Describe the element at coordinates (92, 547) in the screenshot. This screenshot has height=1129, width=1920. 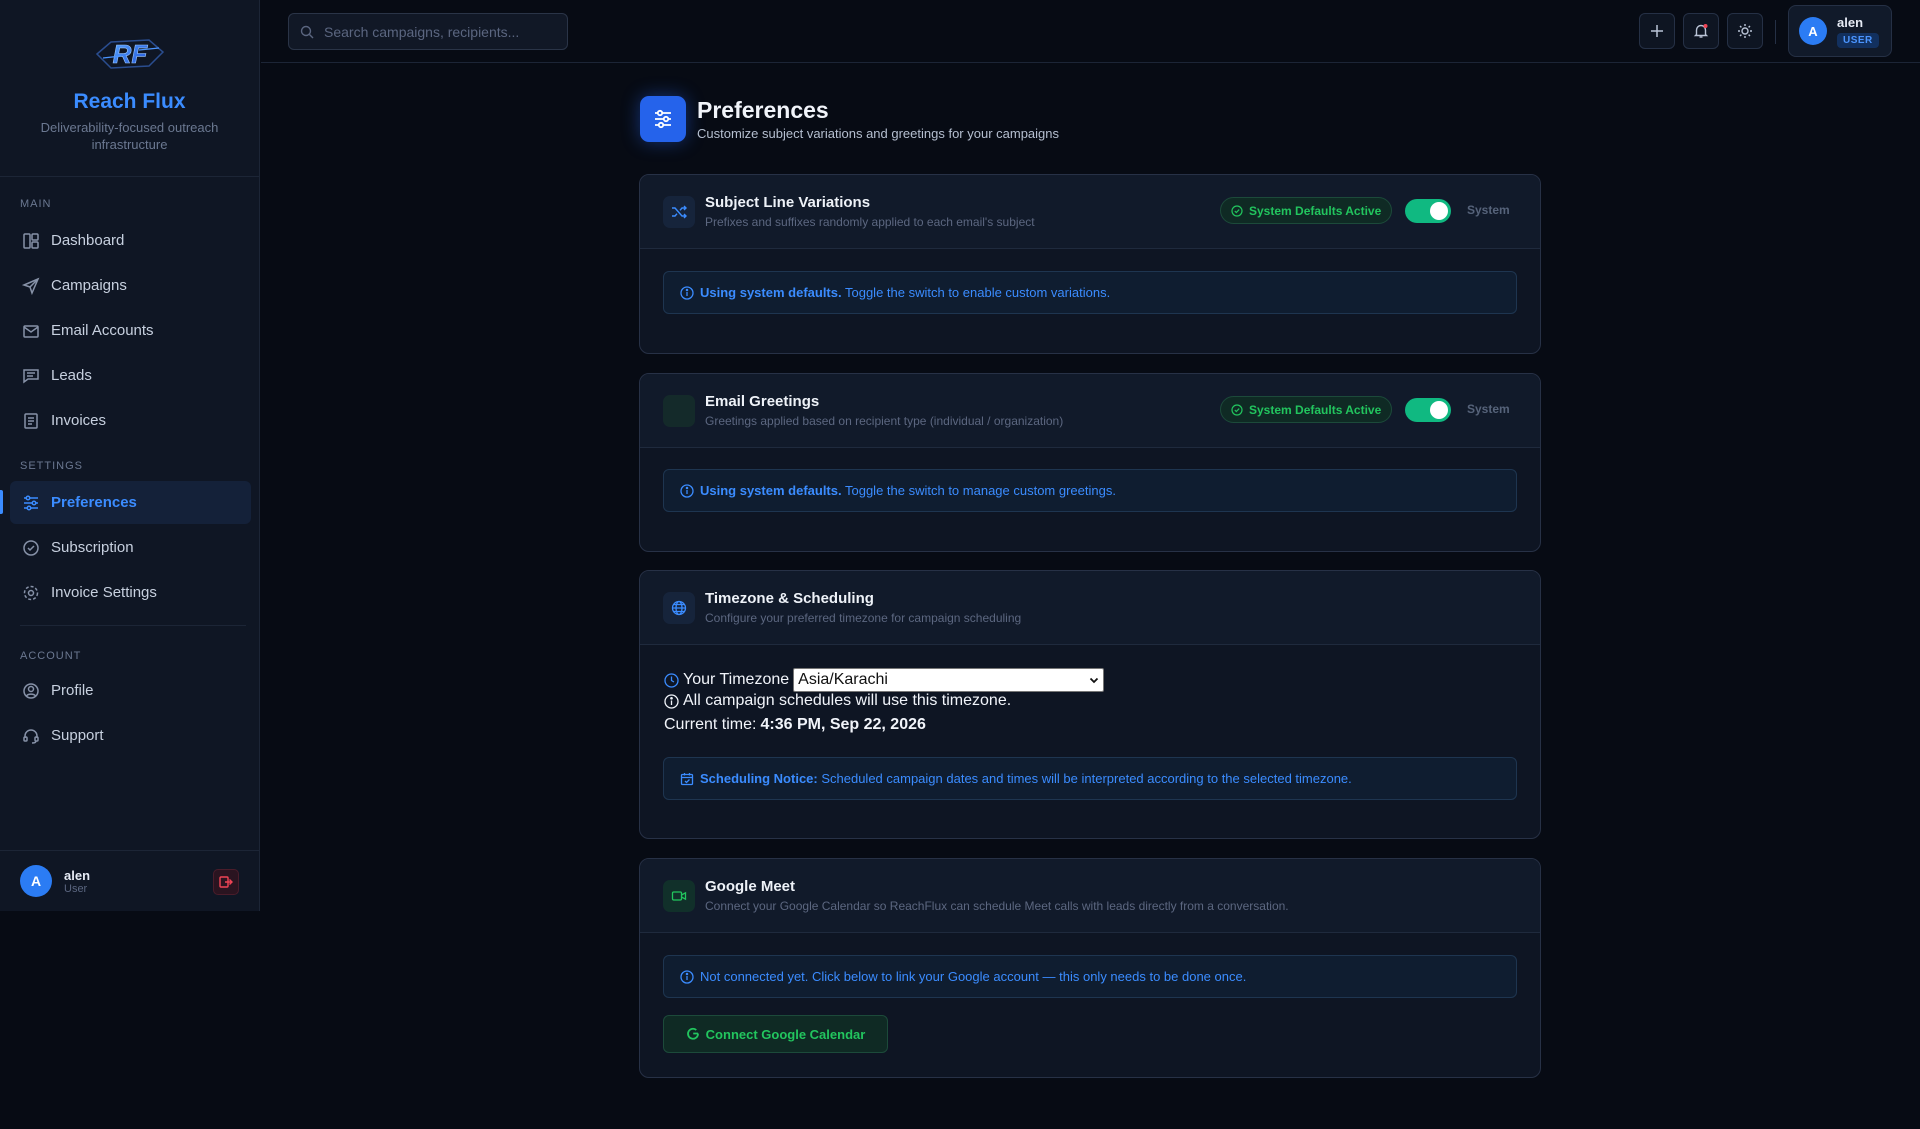
I see `sidebar-item-label: Subscription` at that location.